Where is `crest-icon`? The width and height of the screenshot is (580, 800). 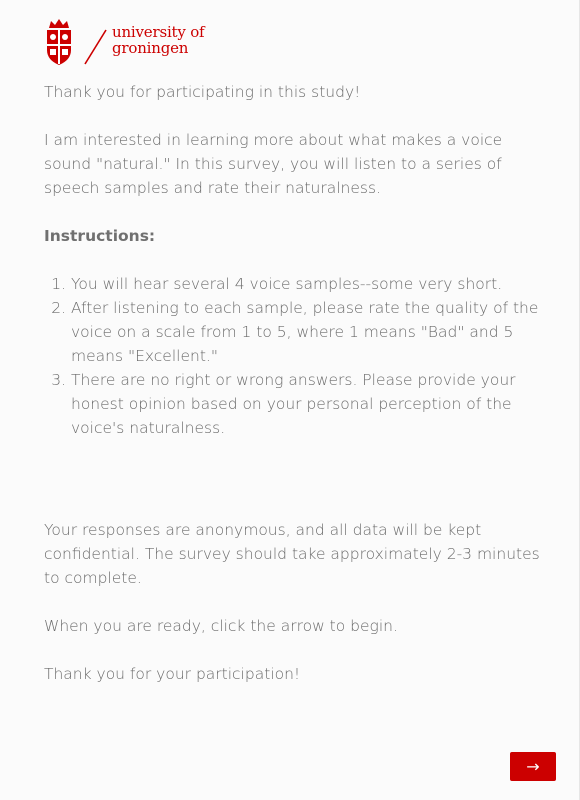
crest-icon is located at coordinates (59, 42).